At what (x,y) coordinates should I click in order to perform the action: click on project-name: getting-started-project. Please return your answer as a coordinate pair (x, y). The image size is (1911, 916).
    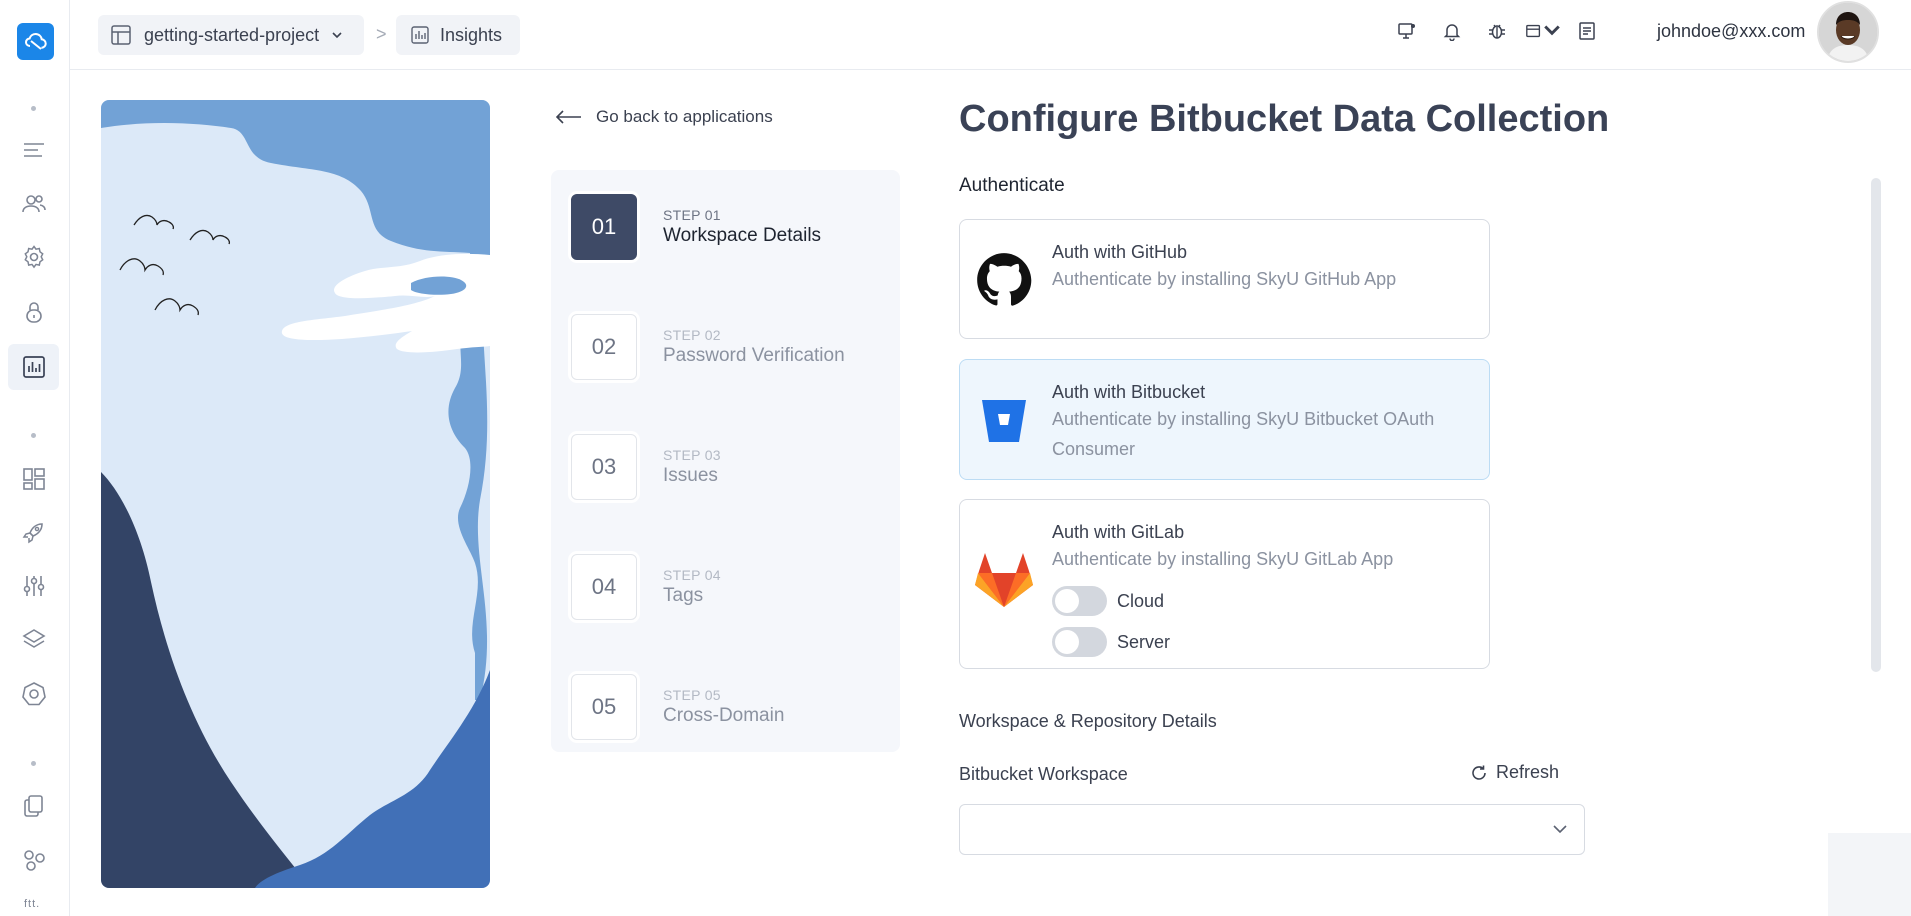
    Looking at the image, I should click on (232, 34).